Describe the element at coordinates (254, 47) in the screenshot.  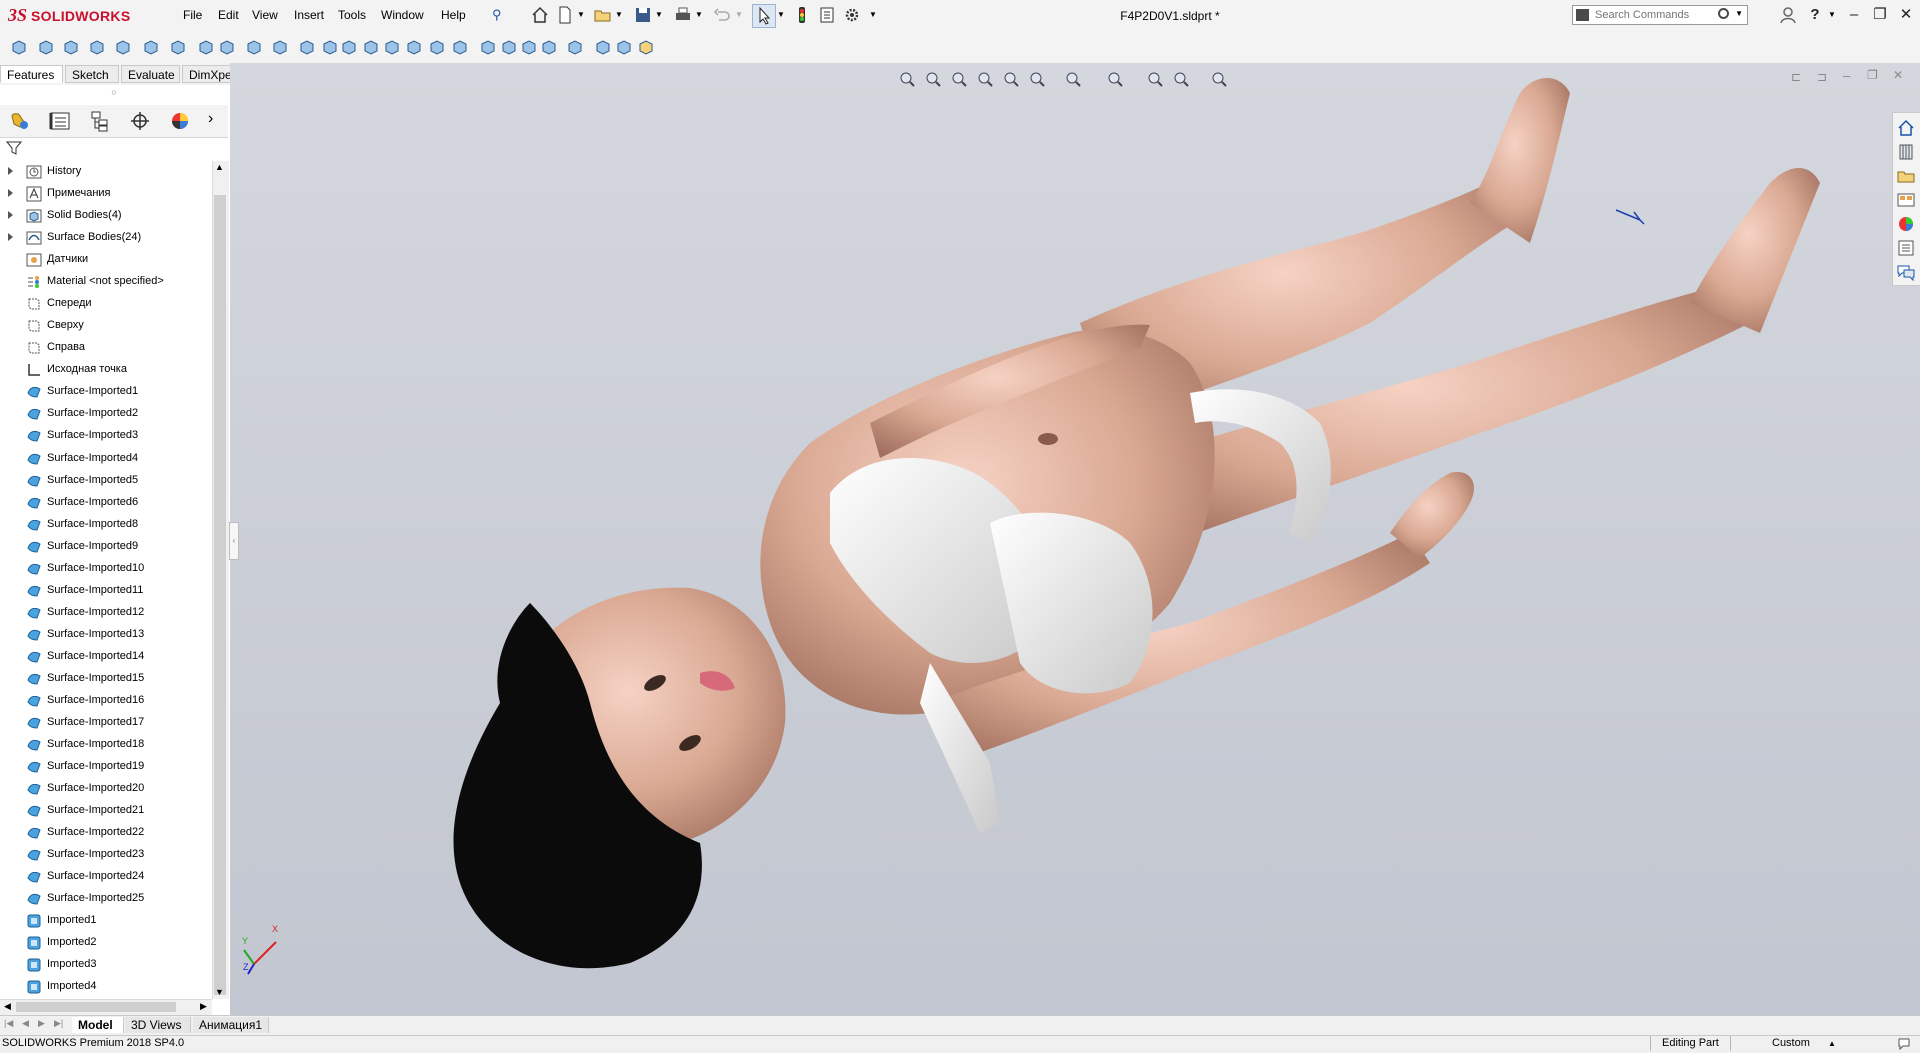
I see `lofted-cut-icon` at that location.